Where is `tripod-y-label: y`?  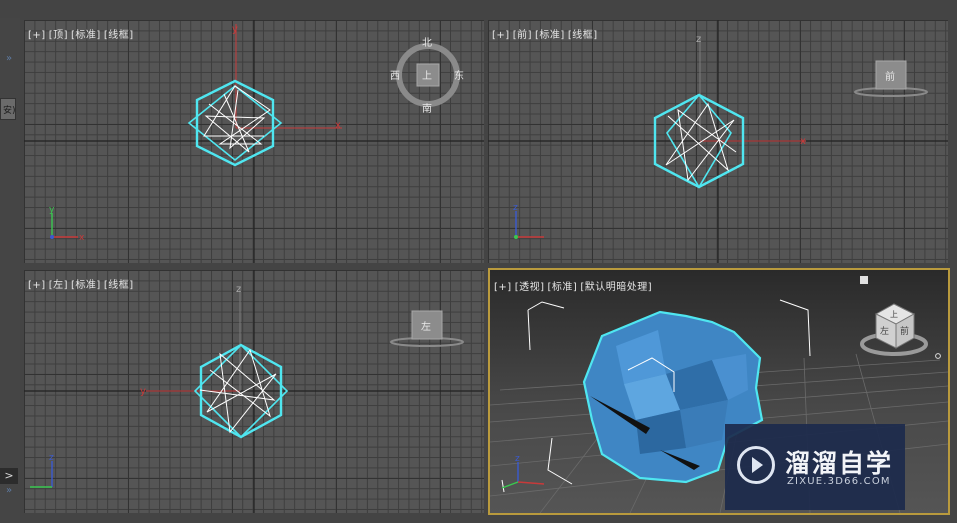
tripod-y-label: y is located at coordinates (52, 210).